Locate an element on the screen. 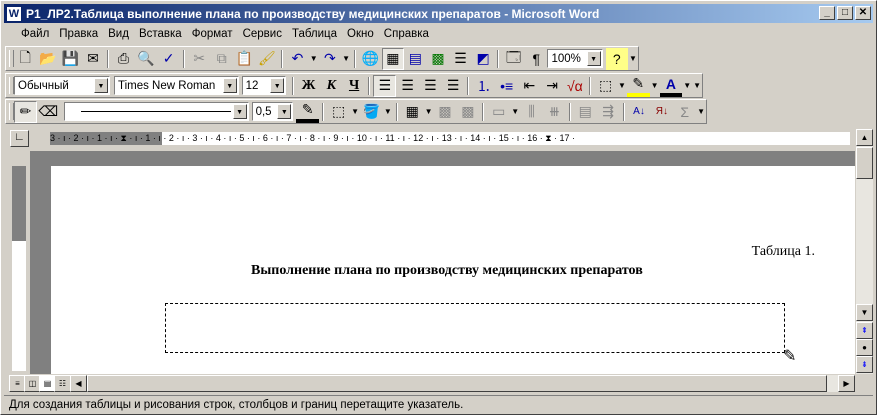 This screenshot has width=877, height=415. bold-button: Ж is located at coordinates (308, 86).